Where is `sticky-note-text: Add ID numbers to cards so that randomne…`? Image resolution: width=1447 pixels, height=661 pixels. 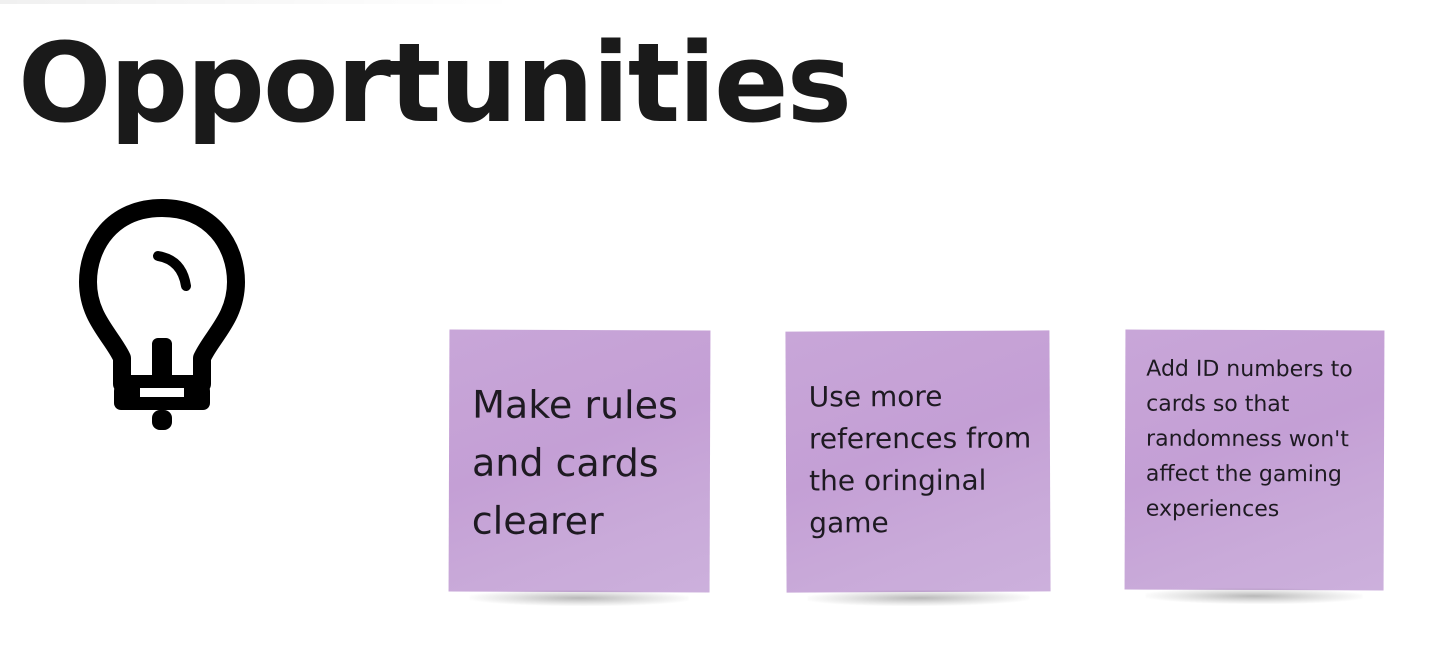 sticky-note-text: Add ID numbers to cards so that randomne… is located at coordinates (1249, 439).